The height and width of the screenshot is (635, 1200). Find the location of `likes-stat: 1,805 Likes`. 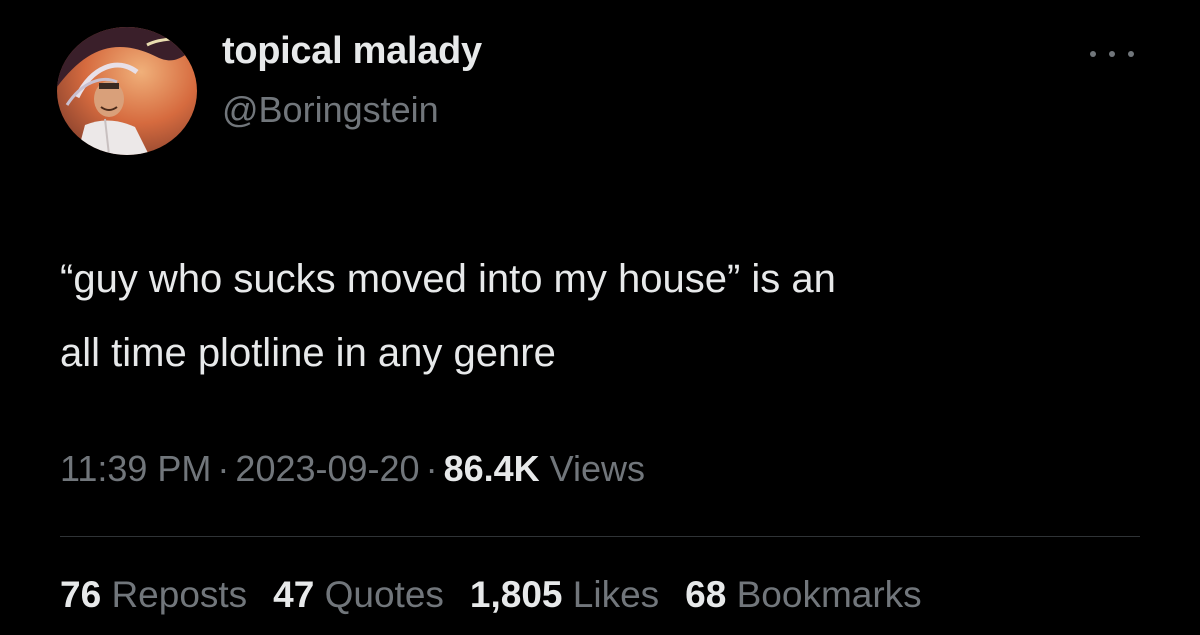

likes-stat: 1,805 Likes is located at coordinates (564, 595).